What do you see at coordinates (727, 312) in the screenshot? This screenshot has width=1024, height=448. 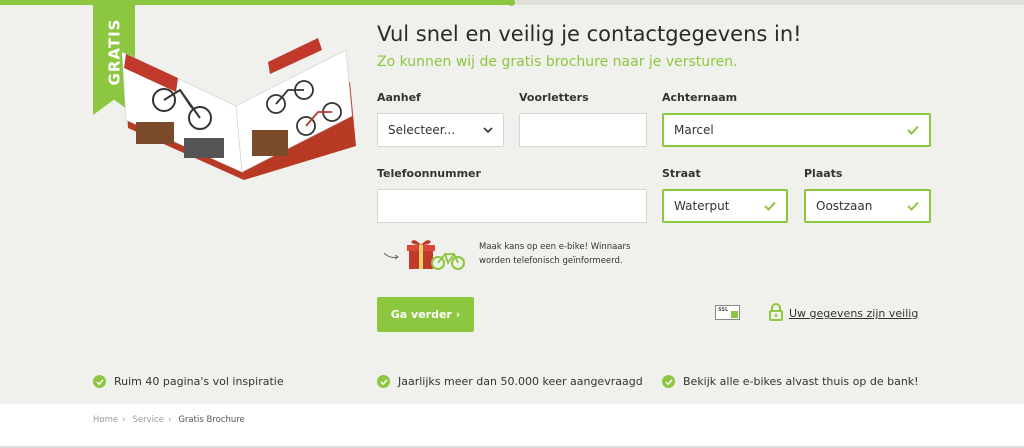 I see `ssl-badge-icon: SSL` at bounding box center [727, 312].